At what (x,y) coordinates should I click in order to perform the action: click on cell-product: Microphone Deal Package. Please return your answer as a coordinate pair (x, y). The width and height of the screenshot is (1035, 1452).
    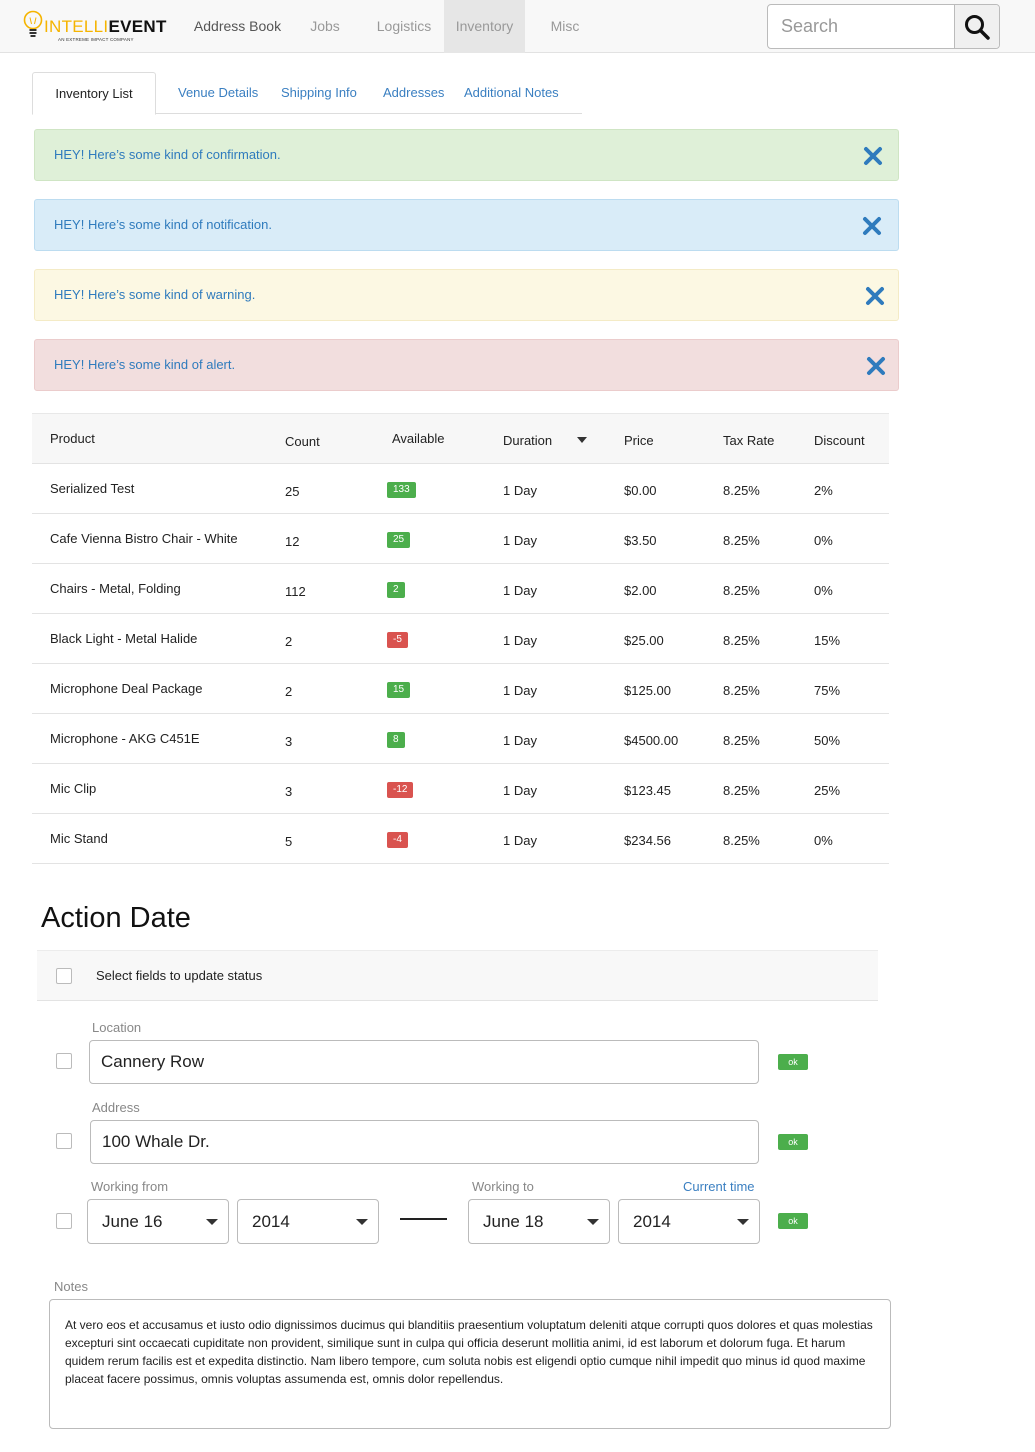
    Looking at the image, I should click on (126, 688).